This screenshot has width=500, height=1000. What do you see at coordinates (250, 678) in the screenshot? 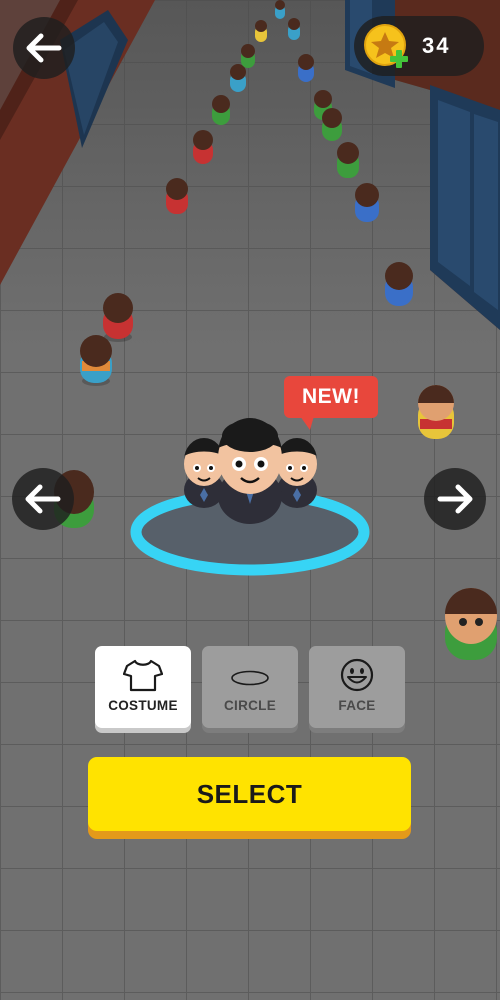
I see `ellipse-icon` at bounding box center [250, 678].